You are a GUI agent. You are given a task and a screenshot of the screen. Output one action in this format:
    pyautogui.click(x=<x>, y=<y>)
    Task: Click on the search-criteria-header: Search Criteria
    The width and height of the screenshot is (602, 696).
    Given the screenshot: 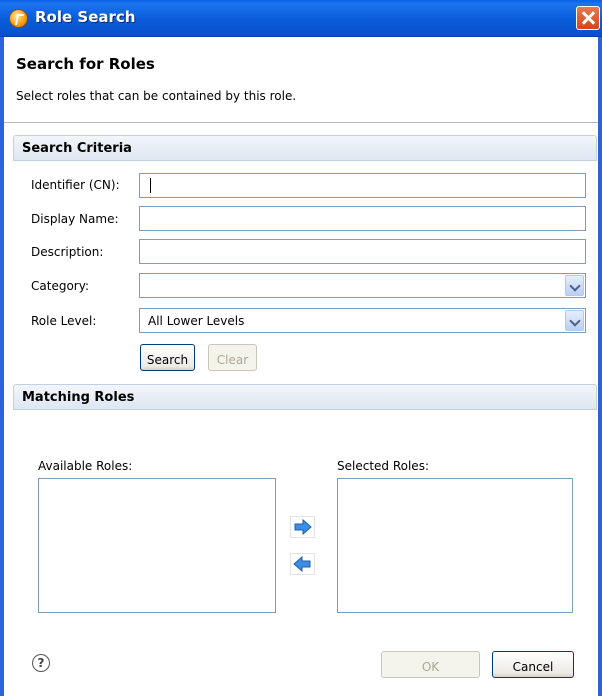 What is the action you would take?
    pyautogui.click(x=305, y=148)
    